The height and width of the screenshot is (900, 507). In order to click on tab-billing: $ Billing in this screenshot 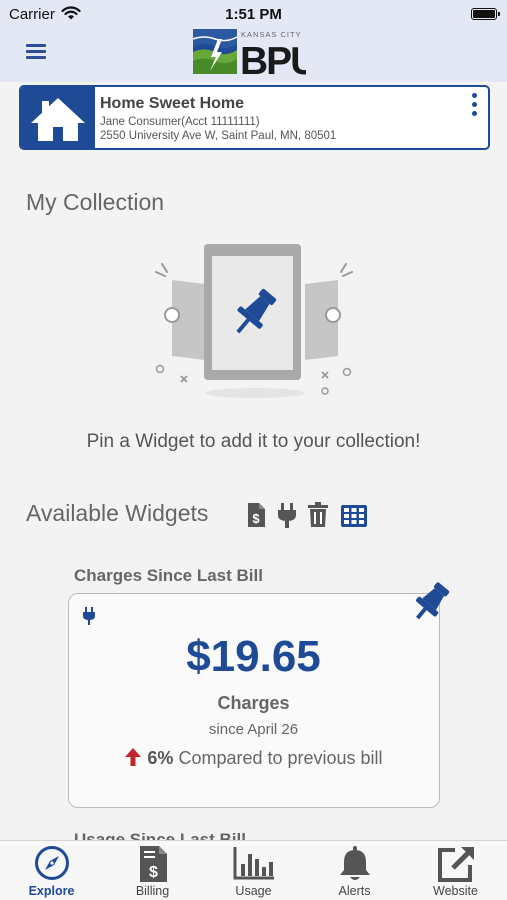, I will do `click(152, 870)`.